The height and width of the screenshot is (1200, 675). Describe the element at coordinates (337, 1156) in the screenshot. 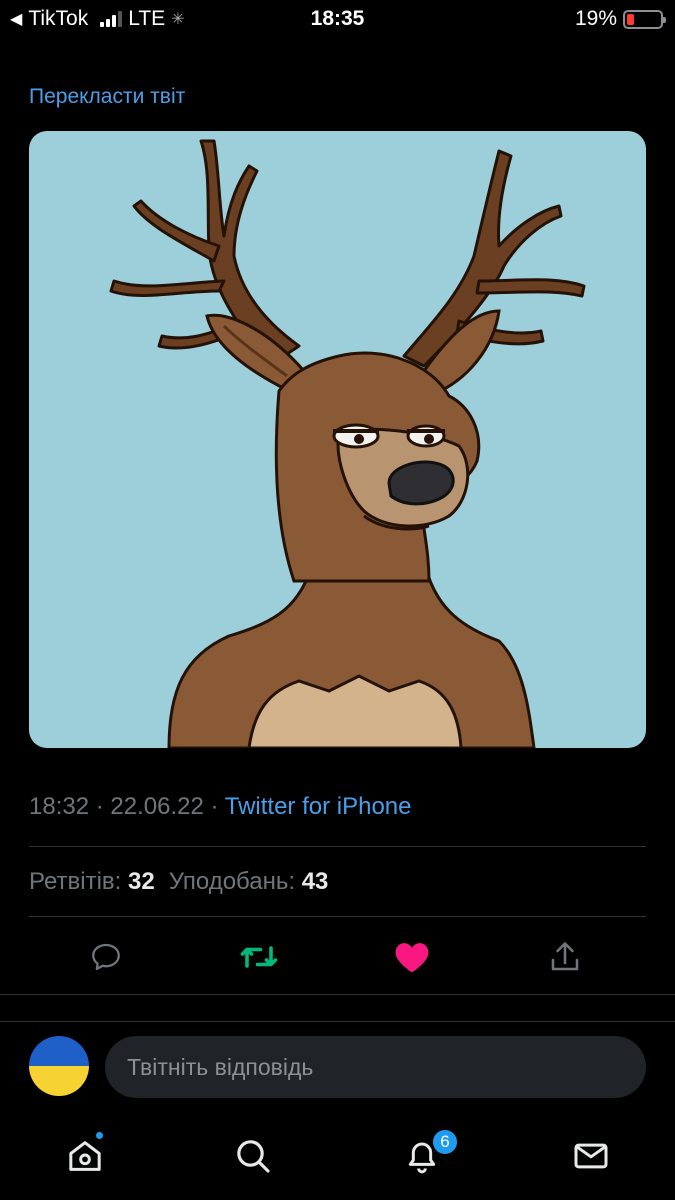

I see `bottom-tab-bar: 6` at that location.